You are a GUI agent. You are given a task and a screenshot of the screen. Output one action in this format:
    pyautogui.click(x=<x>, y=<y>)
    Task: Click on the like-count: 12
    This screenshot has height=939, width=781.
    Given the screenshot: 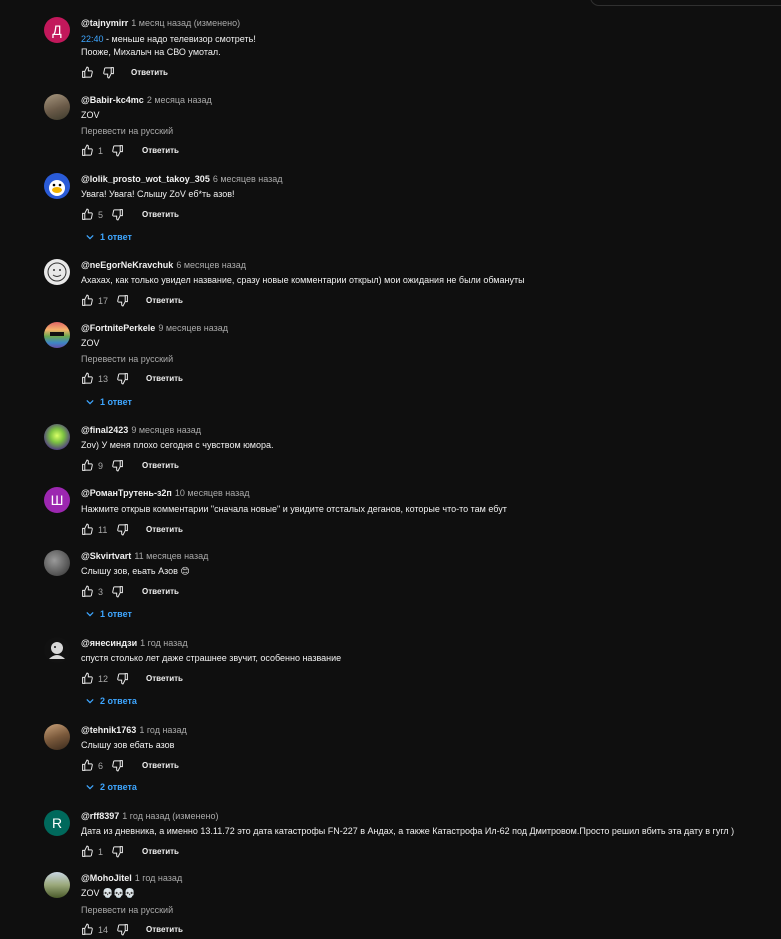 What is the action you would take?
    pyautogui.click(x=103, y=679)
    